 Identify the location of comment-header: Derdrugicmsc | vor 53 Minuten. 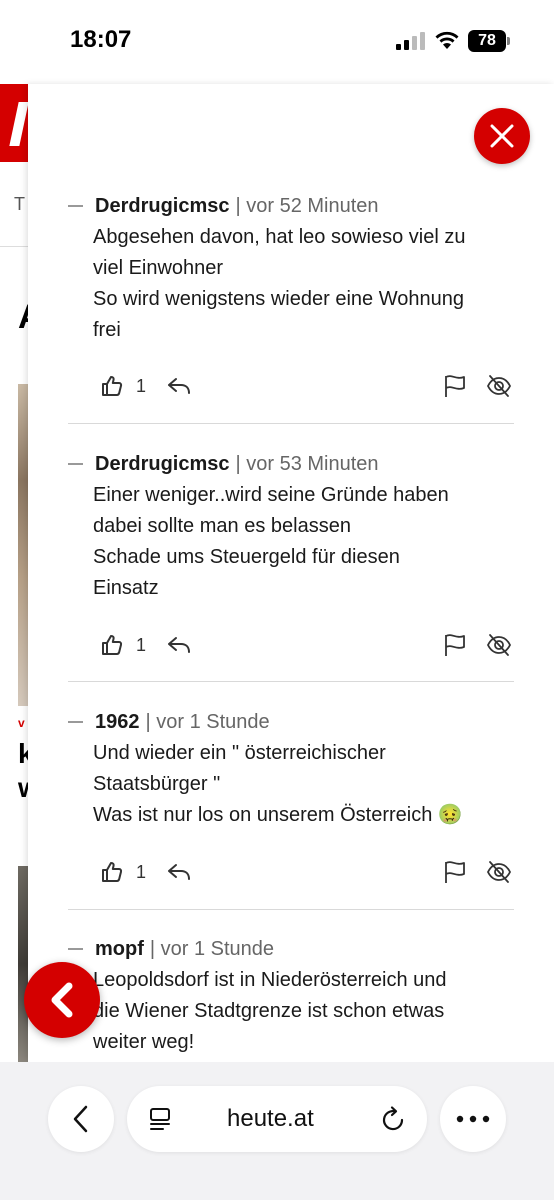
(223, 464).